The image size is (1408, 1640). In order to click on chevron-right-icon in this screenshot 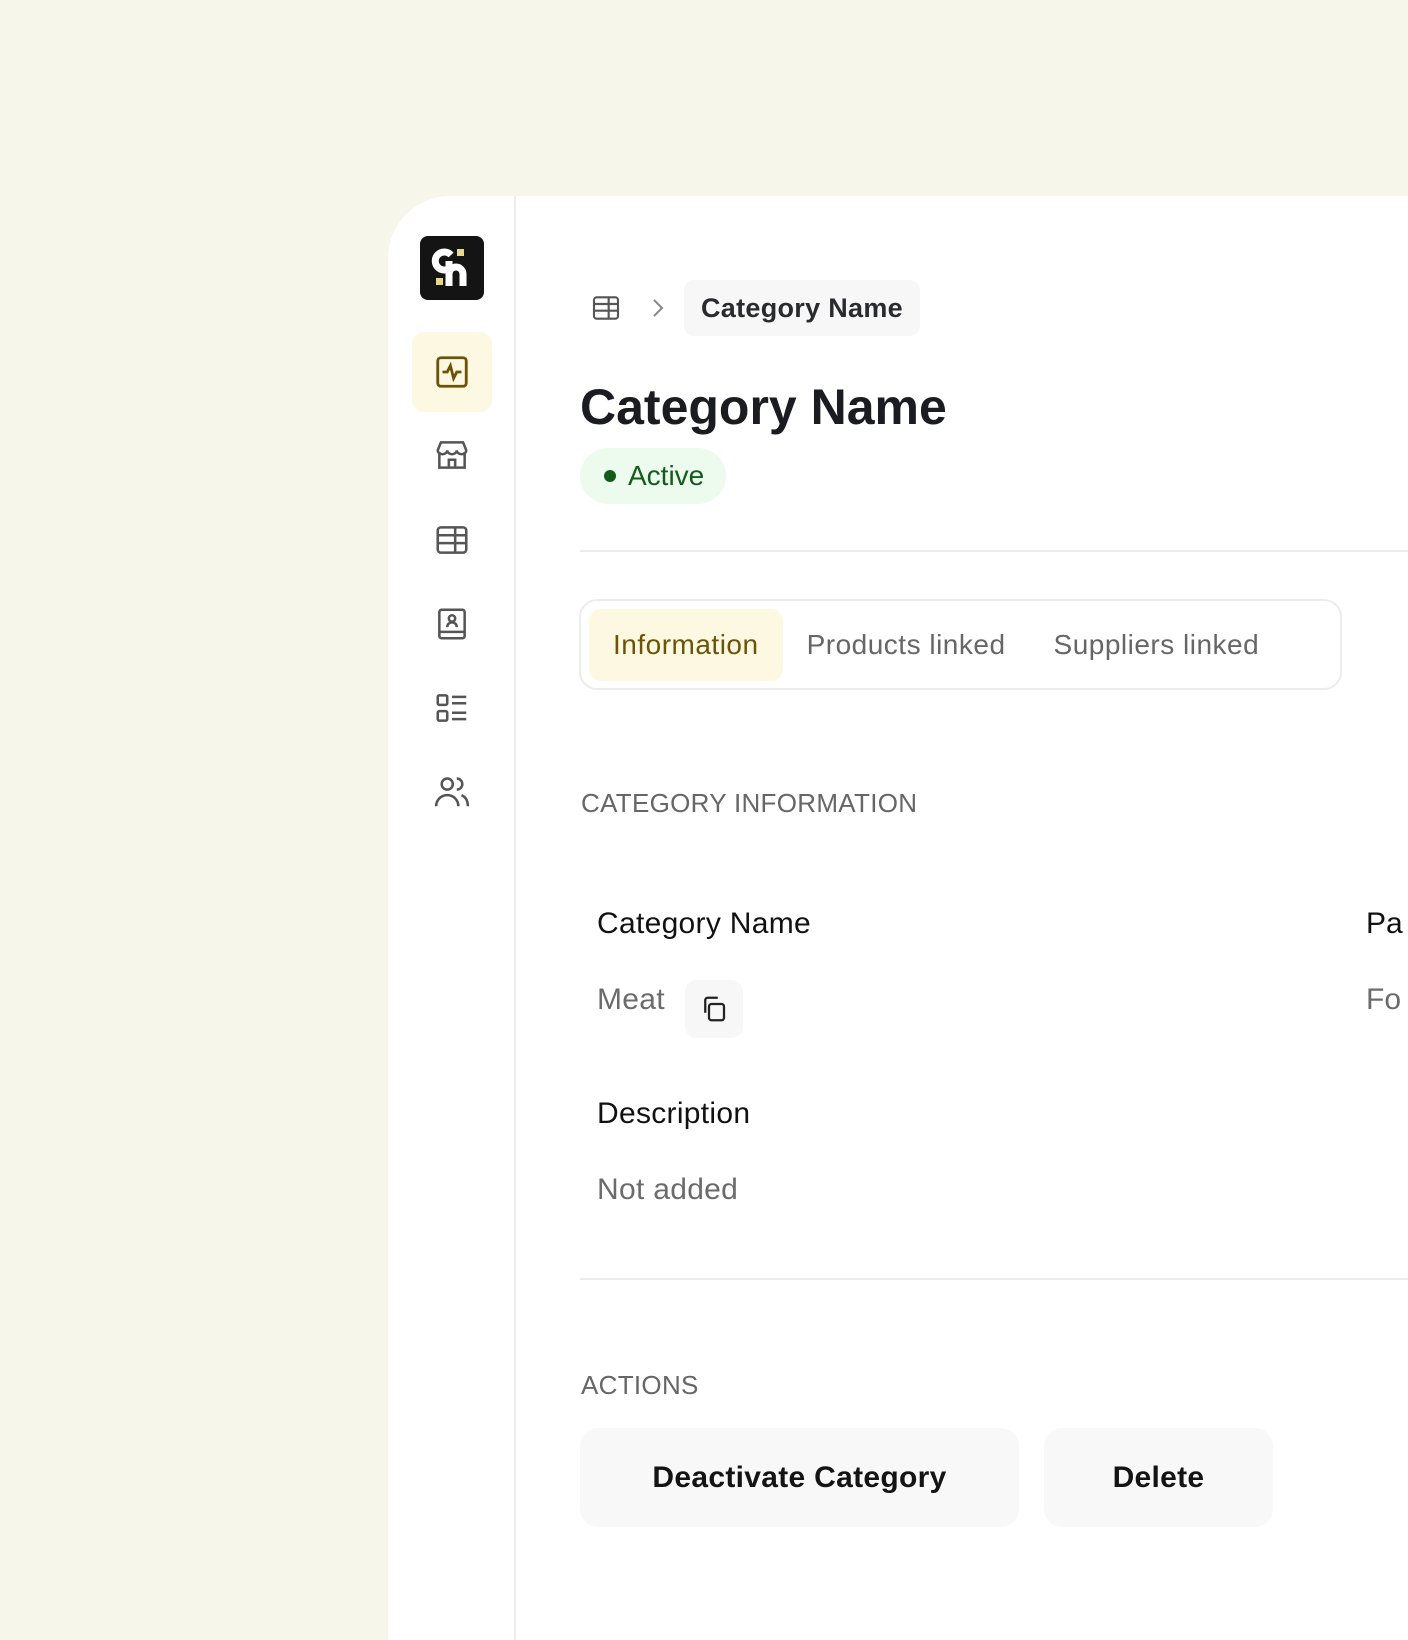, I will do `click(658, 308)`.